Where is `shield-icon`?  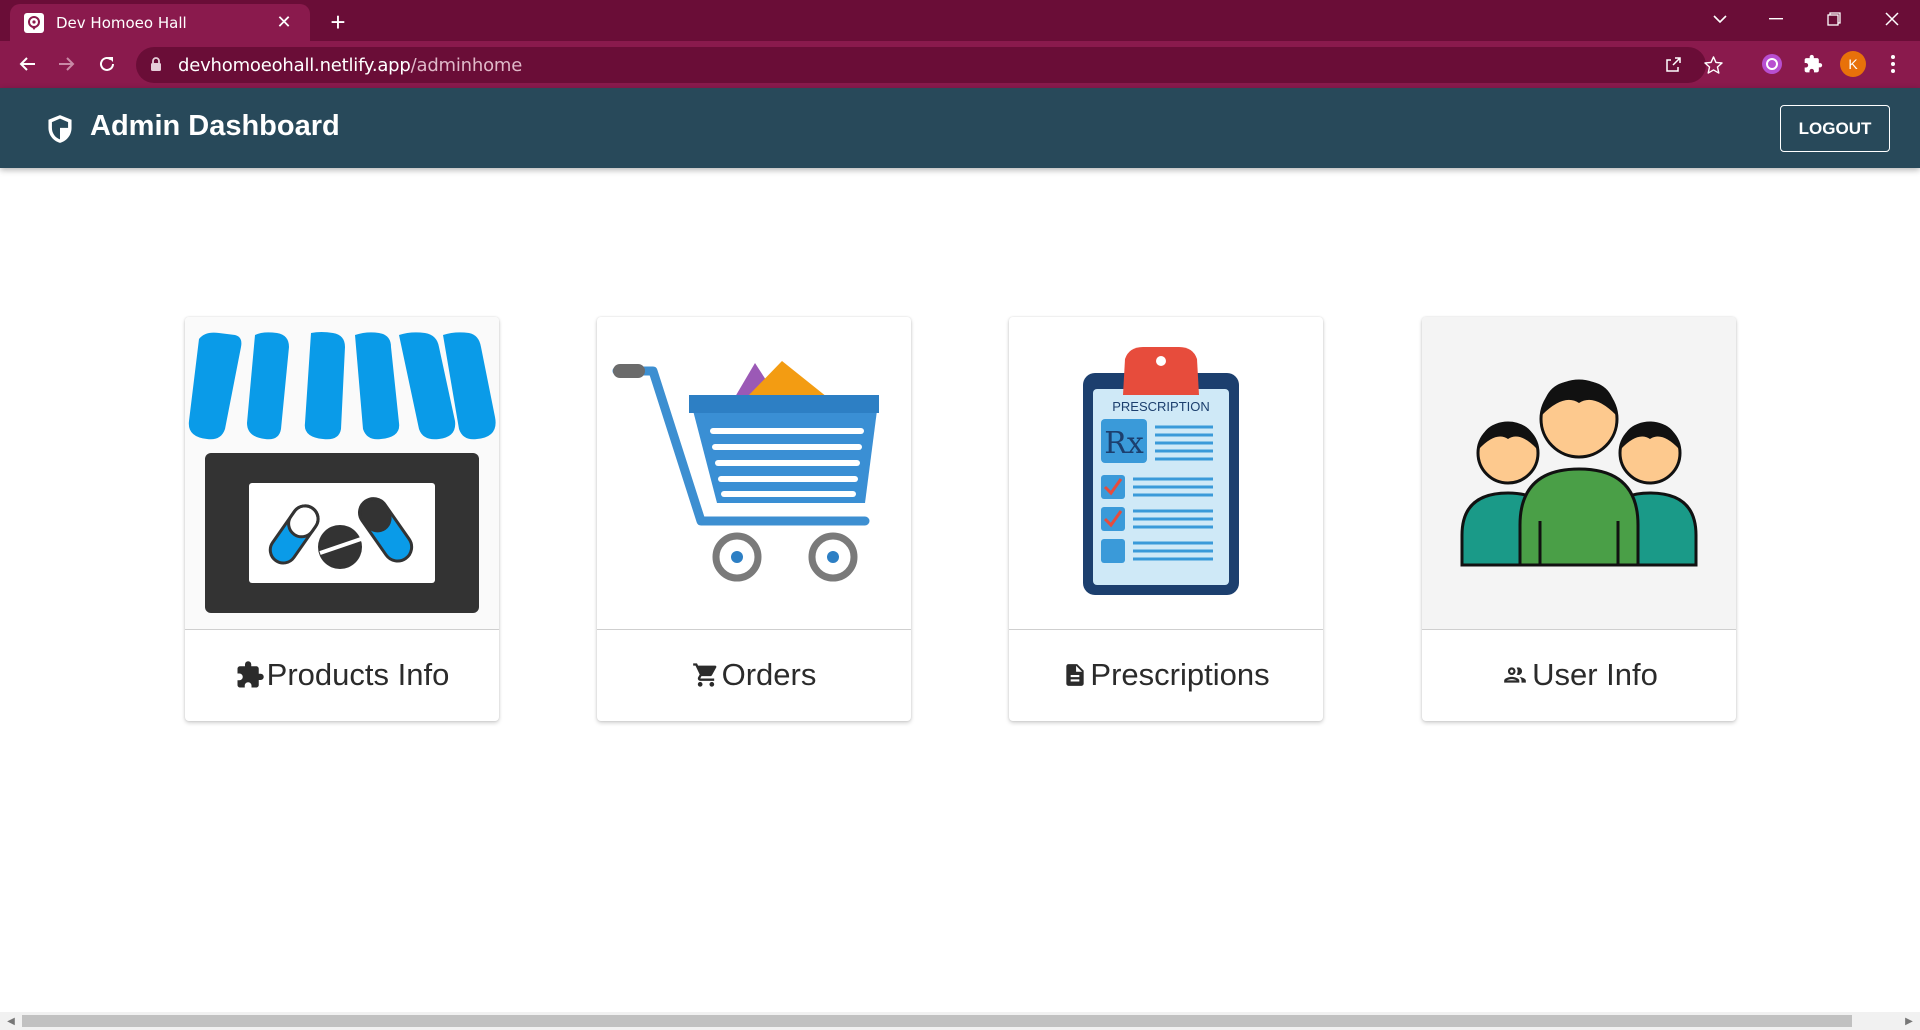
shield-icon is located at coordinates (60, 129).